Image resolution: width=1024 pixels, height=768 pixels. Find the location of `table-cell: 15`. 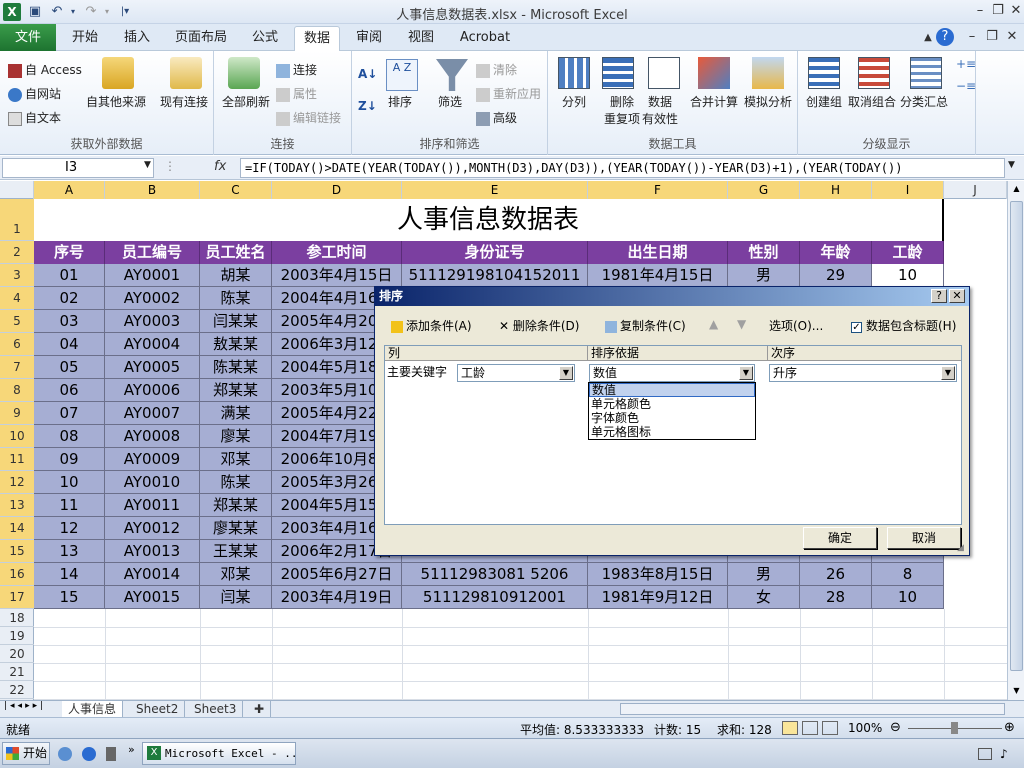

table-cell: 15 is located at coordinates (69, 597).